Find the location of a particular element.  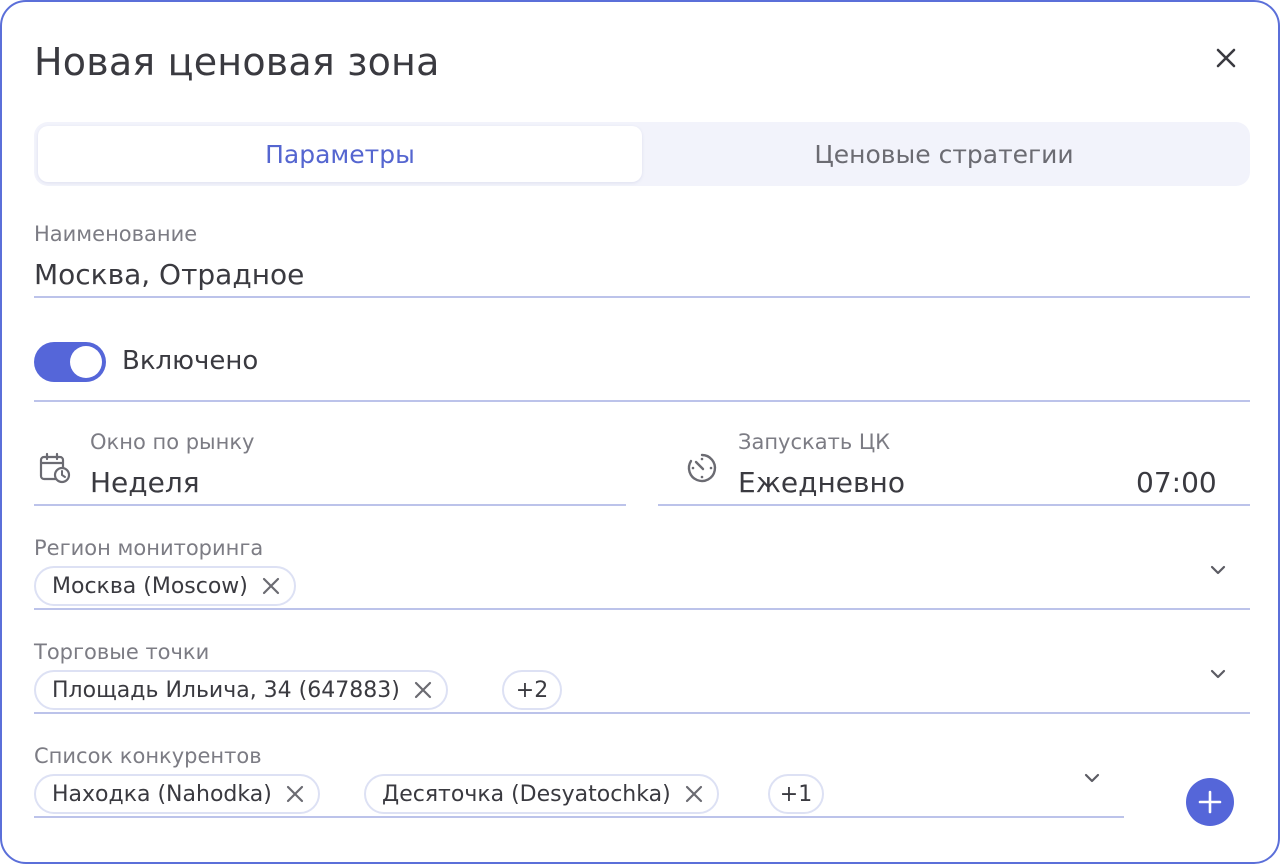

tab-bar: Параметры Ценовые стратегии is located at coordinates (642, 154).